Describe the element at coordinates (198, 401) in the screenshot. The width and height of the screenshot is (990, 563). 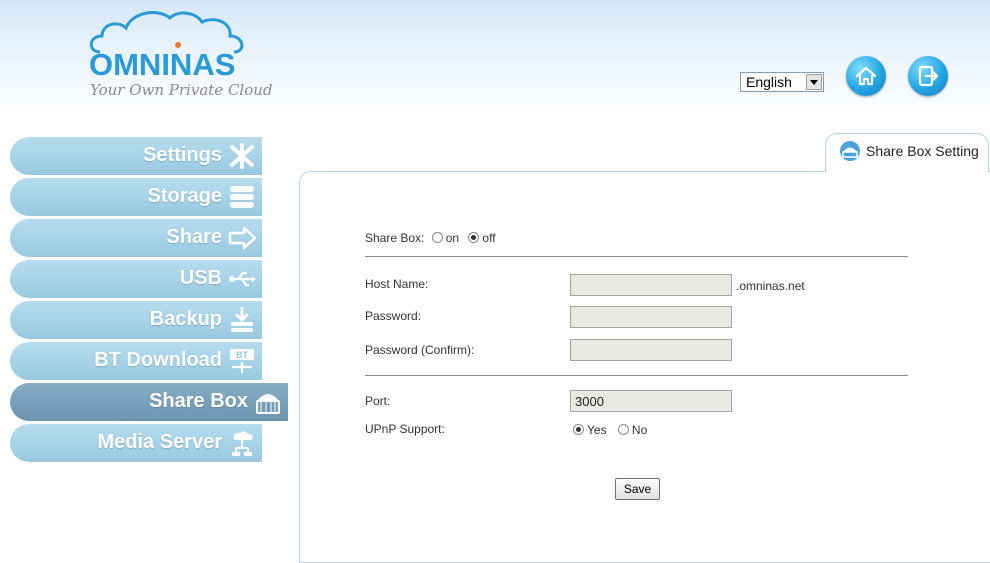
I see `sidebar-item-label: Share Box` at that location.